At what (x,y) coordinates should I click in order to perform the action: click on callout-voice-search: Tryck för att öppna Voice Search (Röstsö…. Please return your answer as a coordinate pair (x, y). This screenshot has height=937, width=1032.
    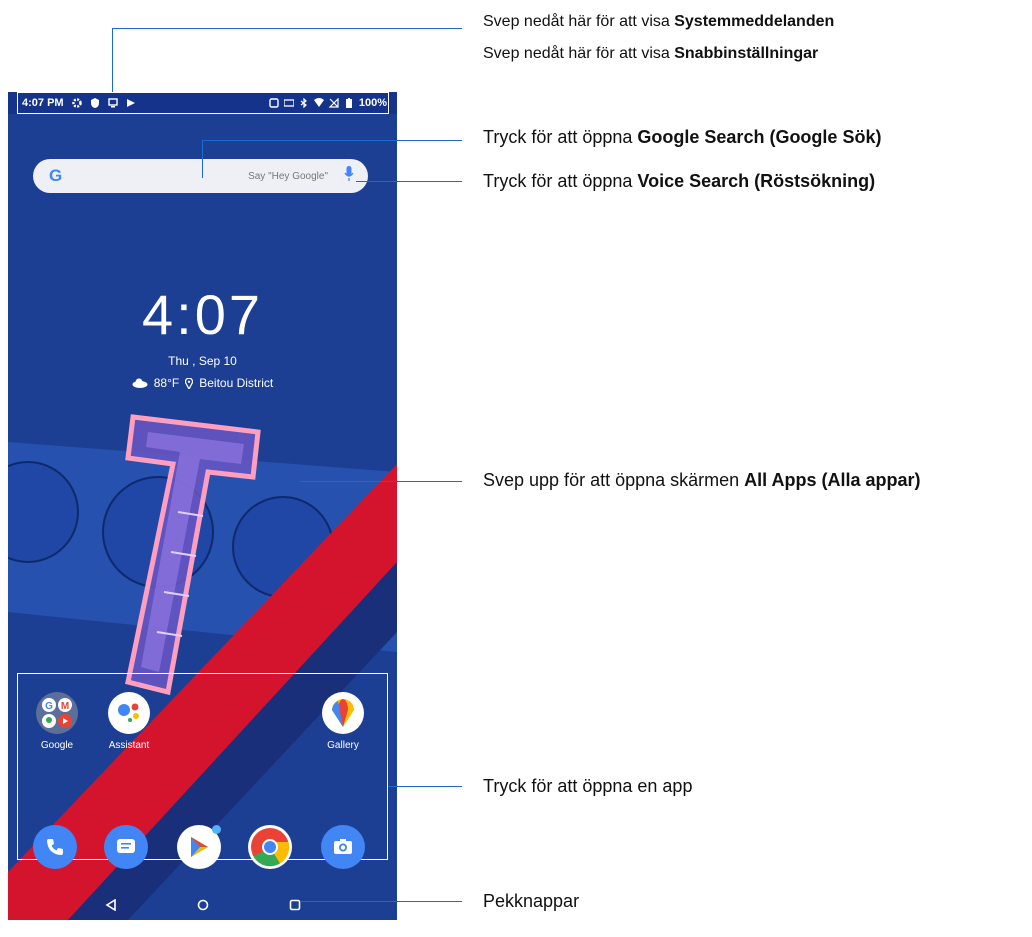
    Looking at the image, I should click on (679, 181).